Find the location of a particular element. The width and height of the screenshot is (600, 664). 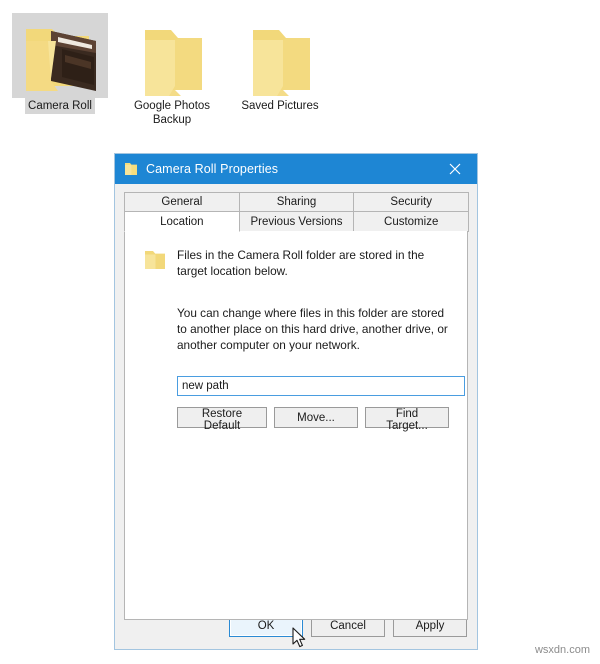

tab-label: Previous Versions is located at coordinates (296, 221).